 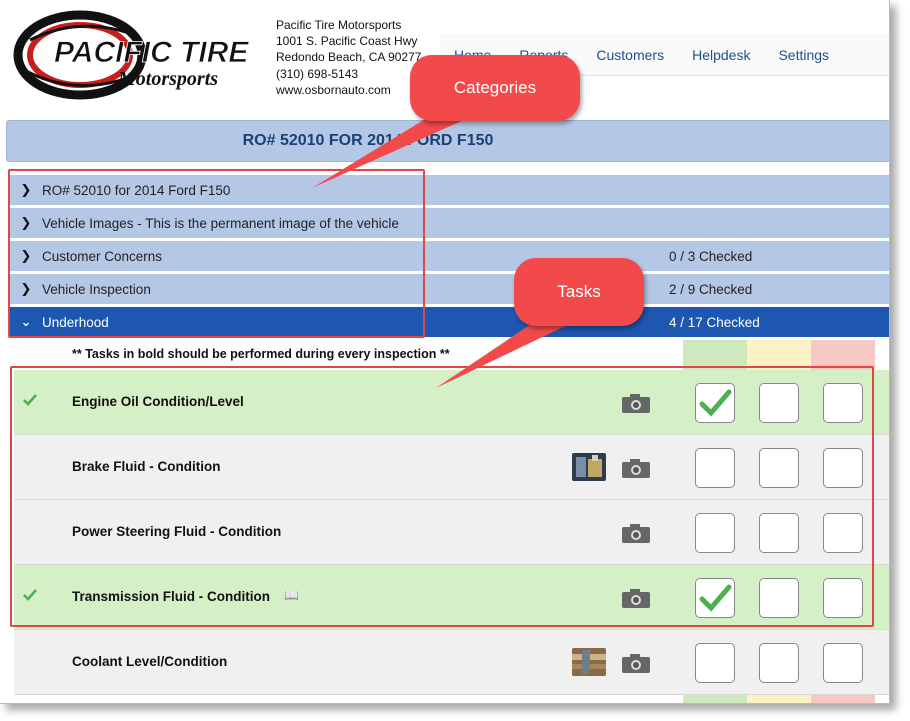 I want to click on camera-icon, so click(x=636, y=663).